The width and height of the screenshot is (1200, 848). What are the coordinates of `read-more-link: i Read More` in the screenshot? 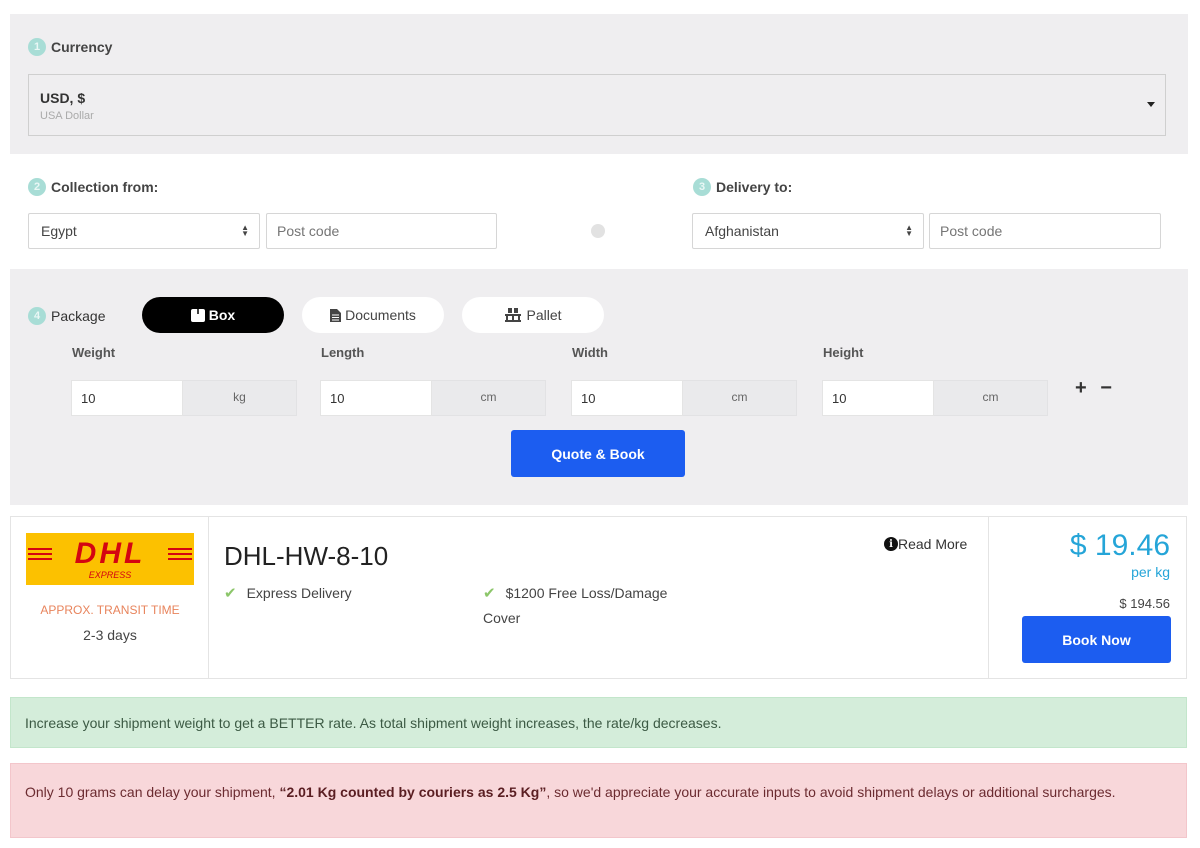 It's located at (925, 544).